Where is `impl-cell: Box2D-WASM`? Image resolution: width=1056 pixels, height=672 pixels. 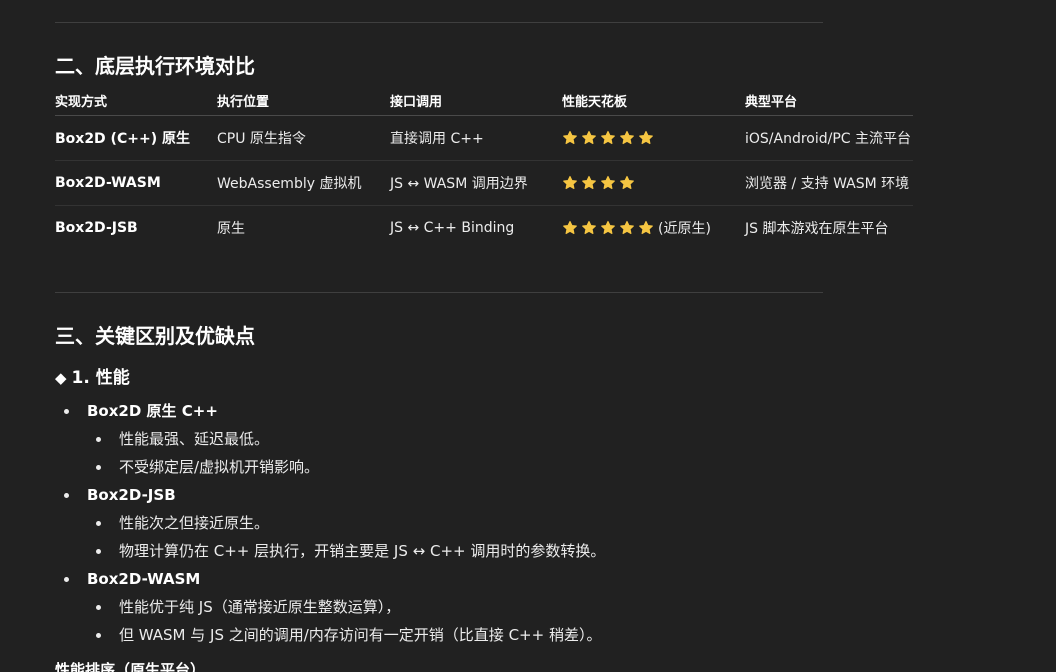
impl-cell: Box2D-WASM is located at coordinates (136, 183).